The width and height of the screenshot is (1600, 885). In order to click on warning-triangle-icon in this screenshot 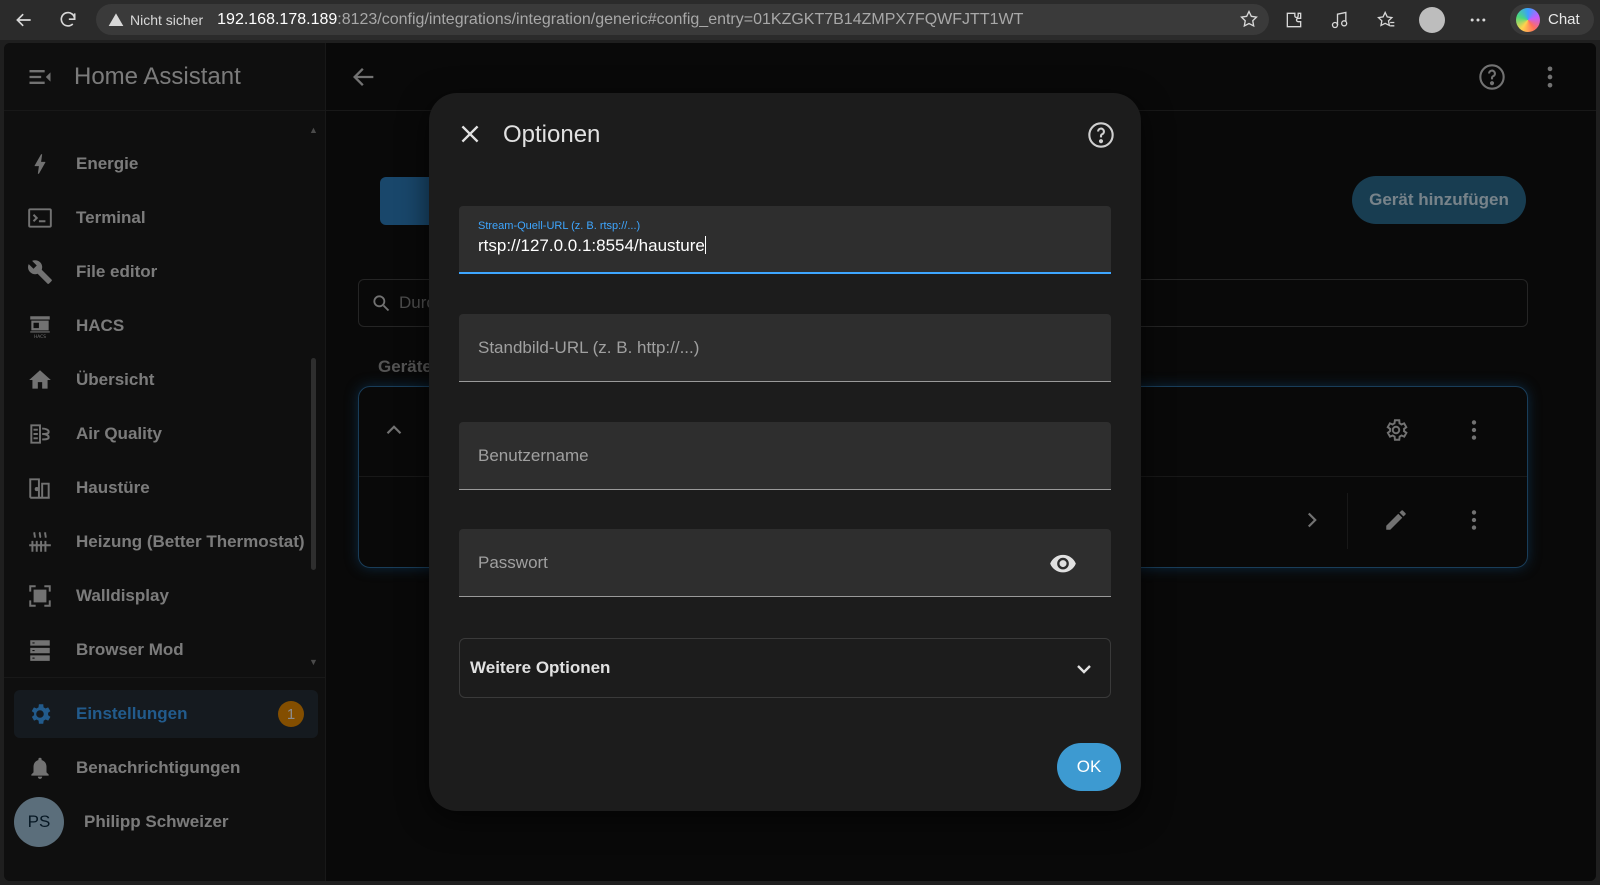, I will do `click(116, 19)`.